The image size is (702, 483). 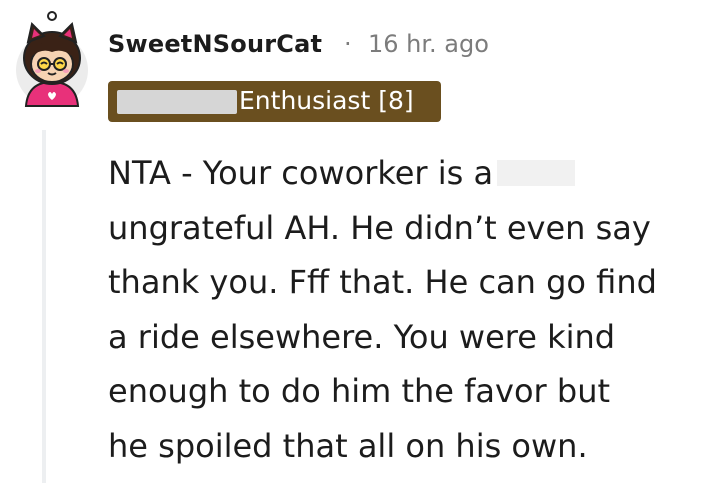 I want to click on comment-line: NTA - Your coworker is a, so click(x=403, y=173).